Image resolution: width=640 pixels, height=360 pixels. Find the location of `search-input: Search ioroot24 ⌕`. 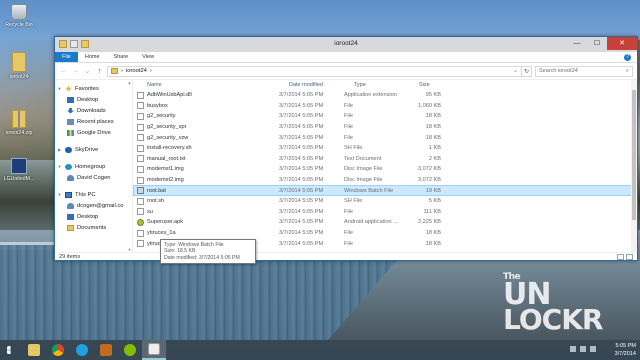

search-input: Search ioroot24 ⌕ is located at coordinates (584, 71).